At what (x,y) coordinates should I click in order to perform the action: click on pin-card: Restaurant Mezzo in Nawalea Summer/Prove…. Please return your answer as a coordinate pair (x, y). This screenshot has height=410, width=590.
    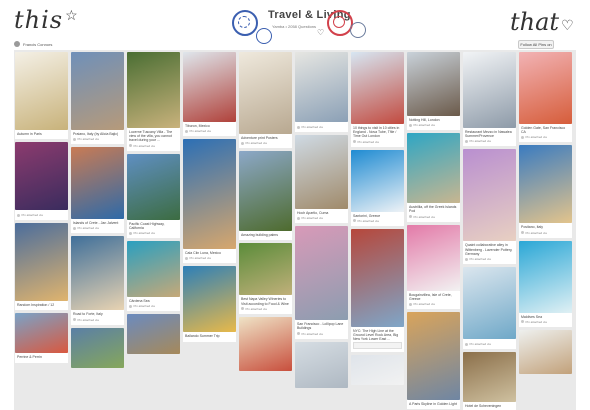
    Looking at the image, I should click on (489, 99).